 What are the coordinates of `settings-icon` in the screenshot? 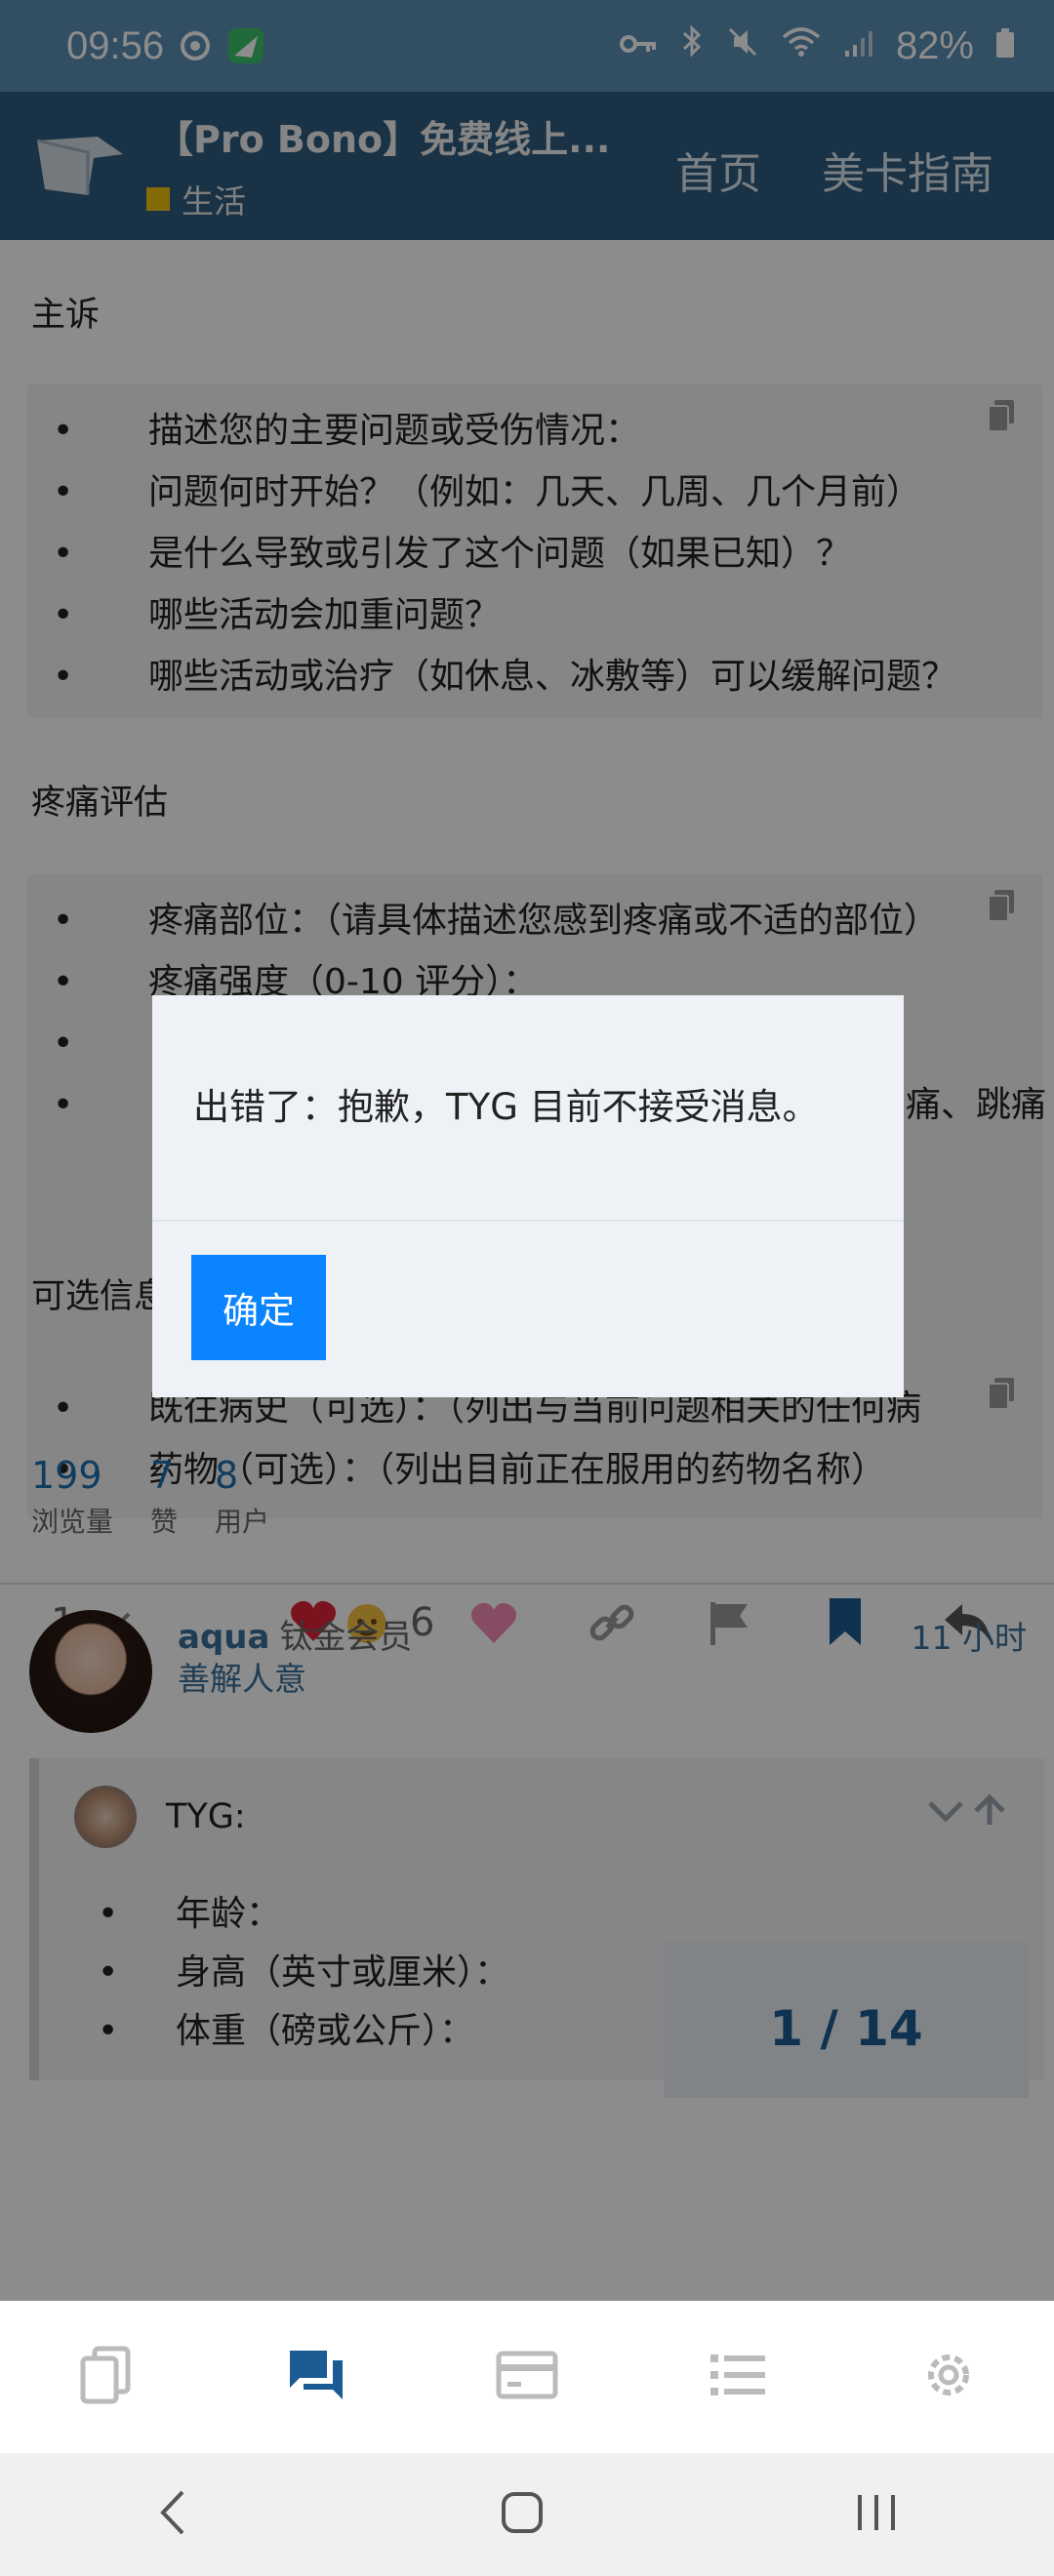 It's located at (948, 2377).